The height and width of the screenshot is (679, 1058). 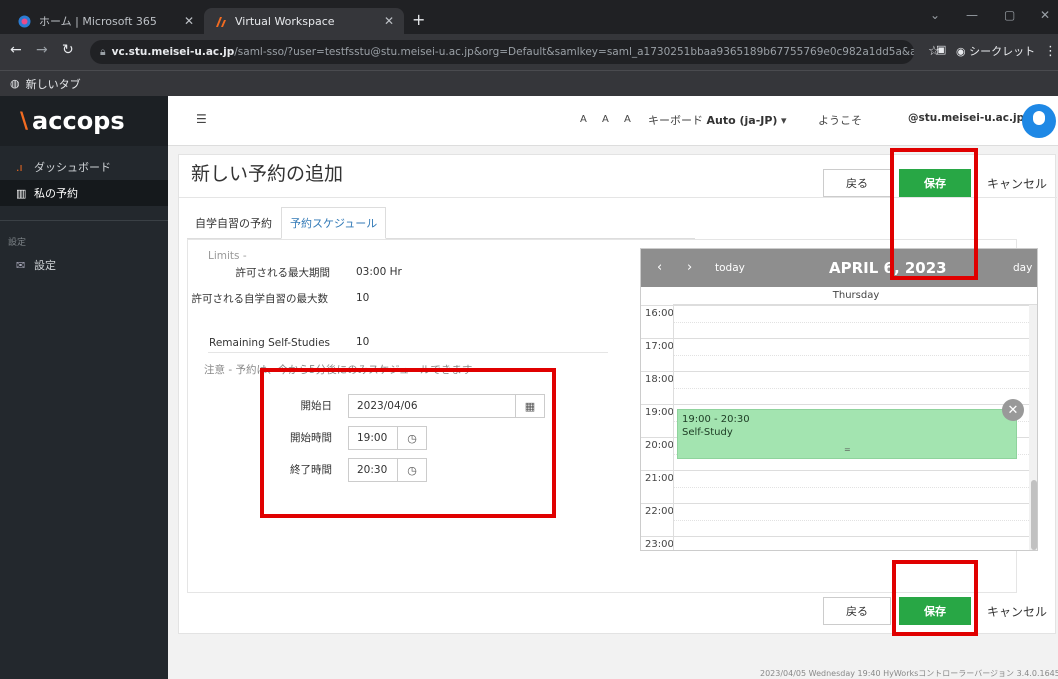 What do you see at coordinates (418, 19) in the screenshot?
I see `new-tab-icon: +` at bounding box center [418, 19].